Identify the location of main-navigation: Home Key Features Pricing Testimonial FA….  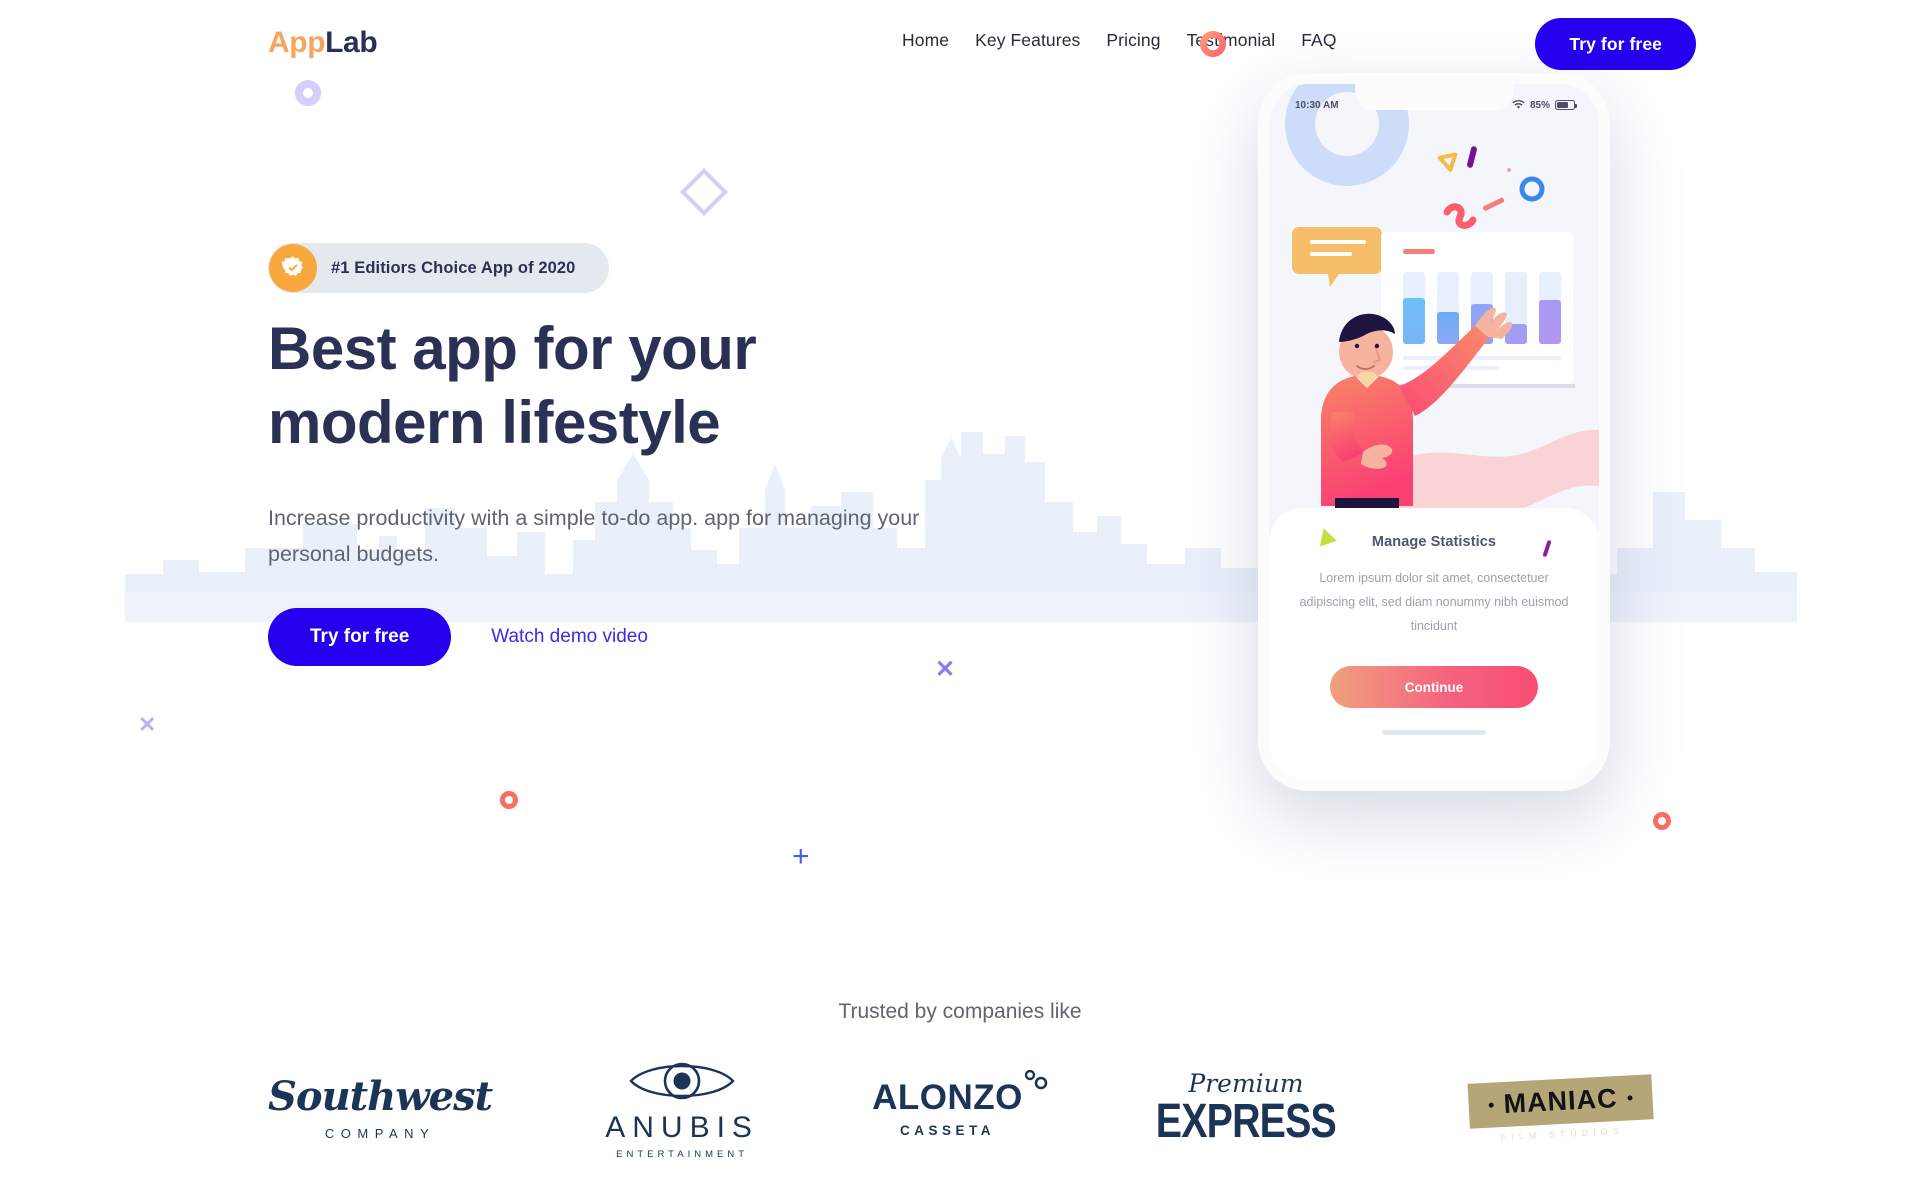
(1119, 40).